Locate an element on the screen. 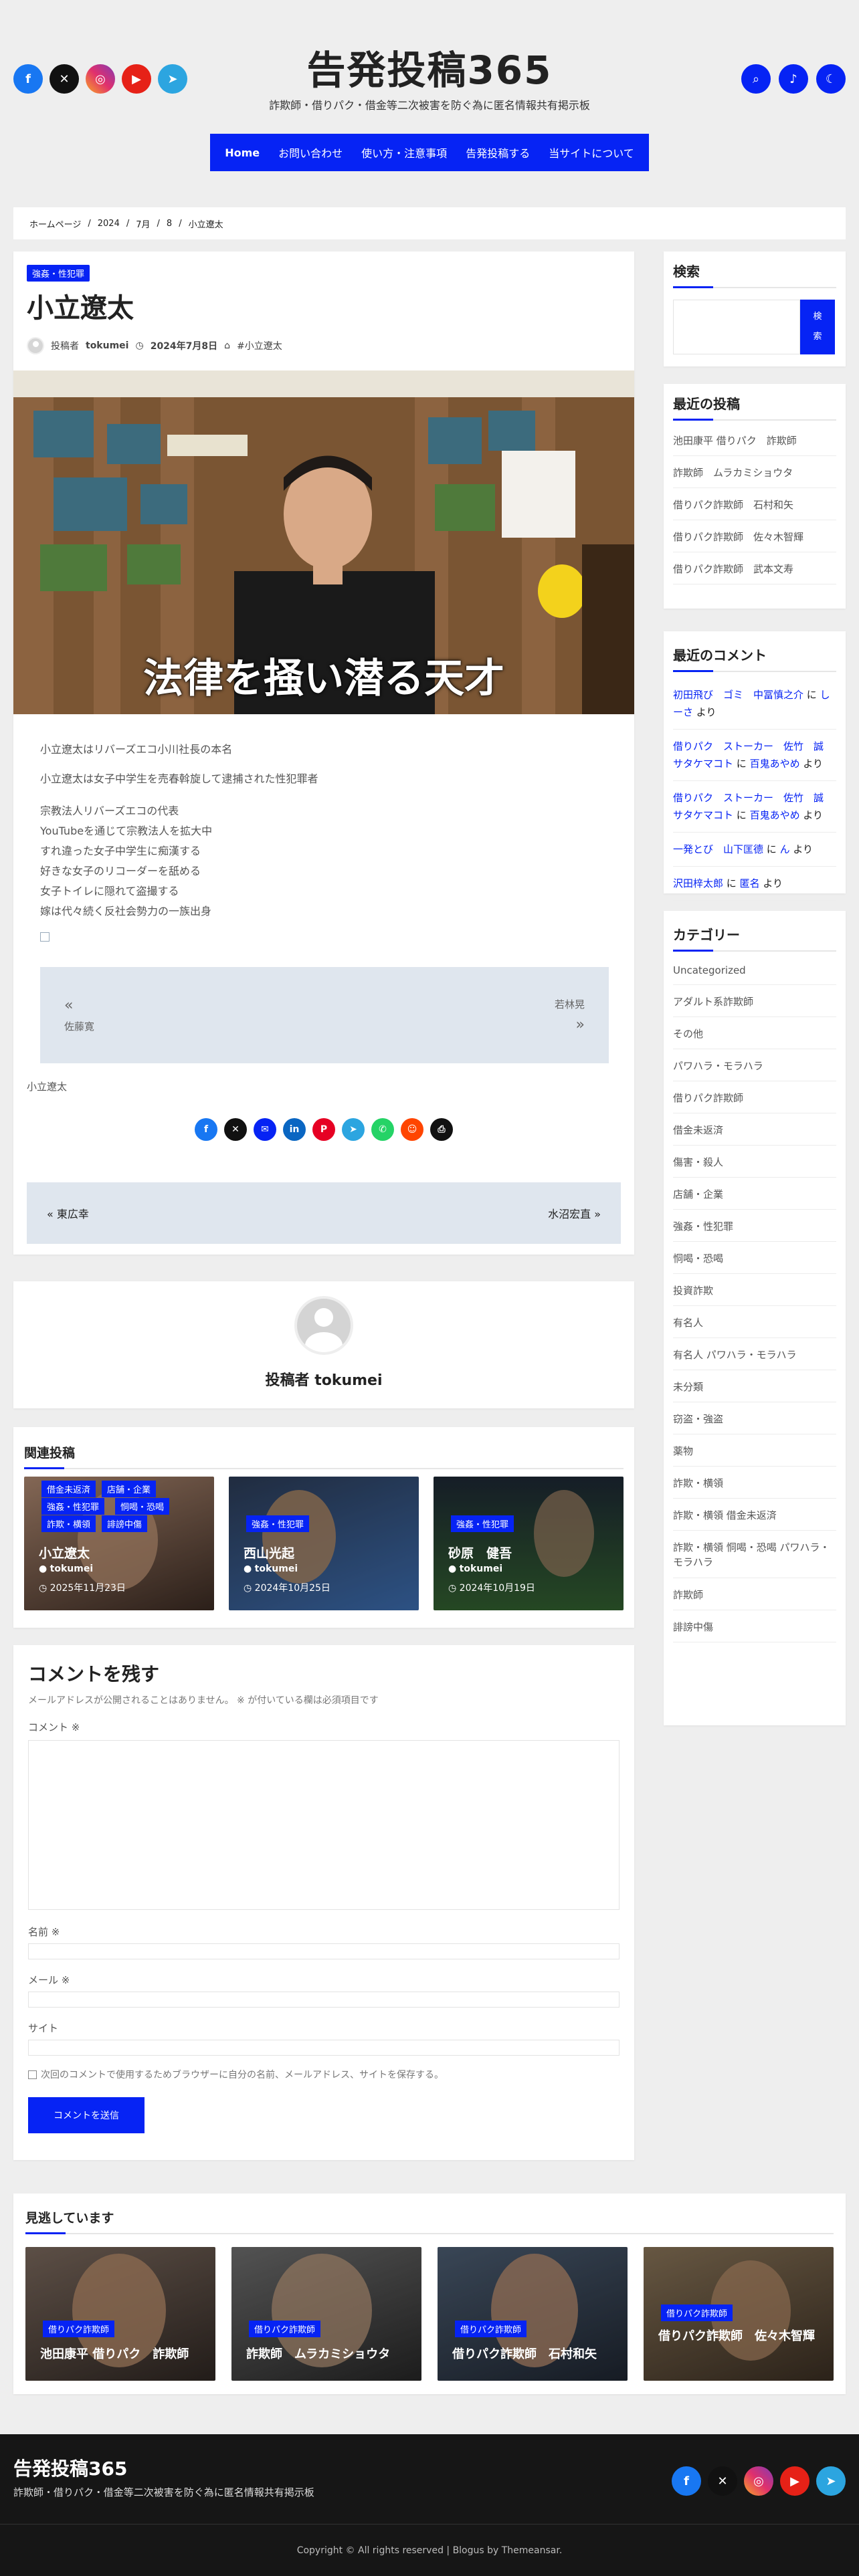  share-facebook-icon: f is located at coordinates (206, 1129).